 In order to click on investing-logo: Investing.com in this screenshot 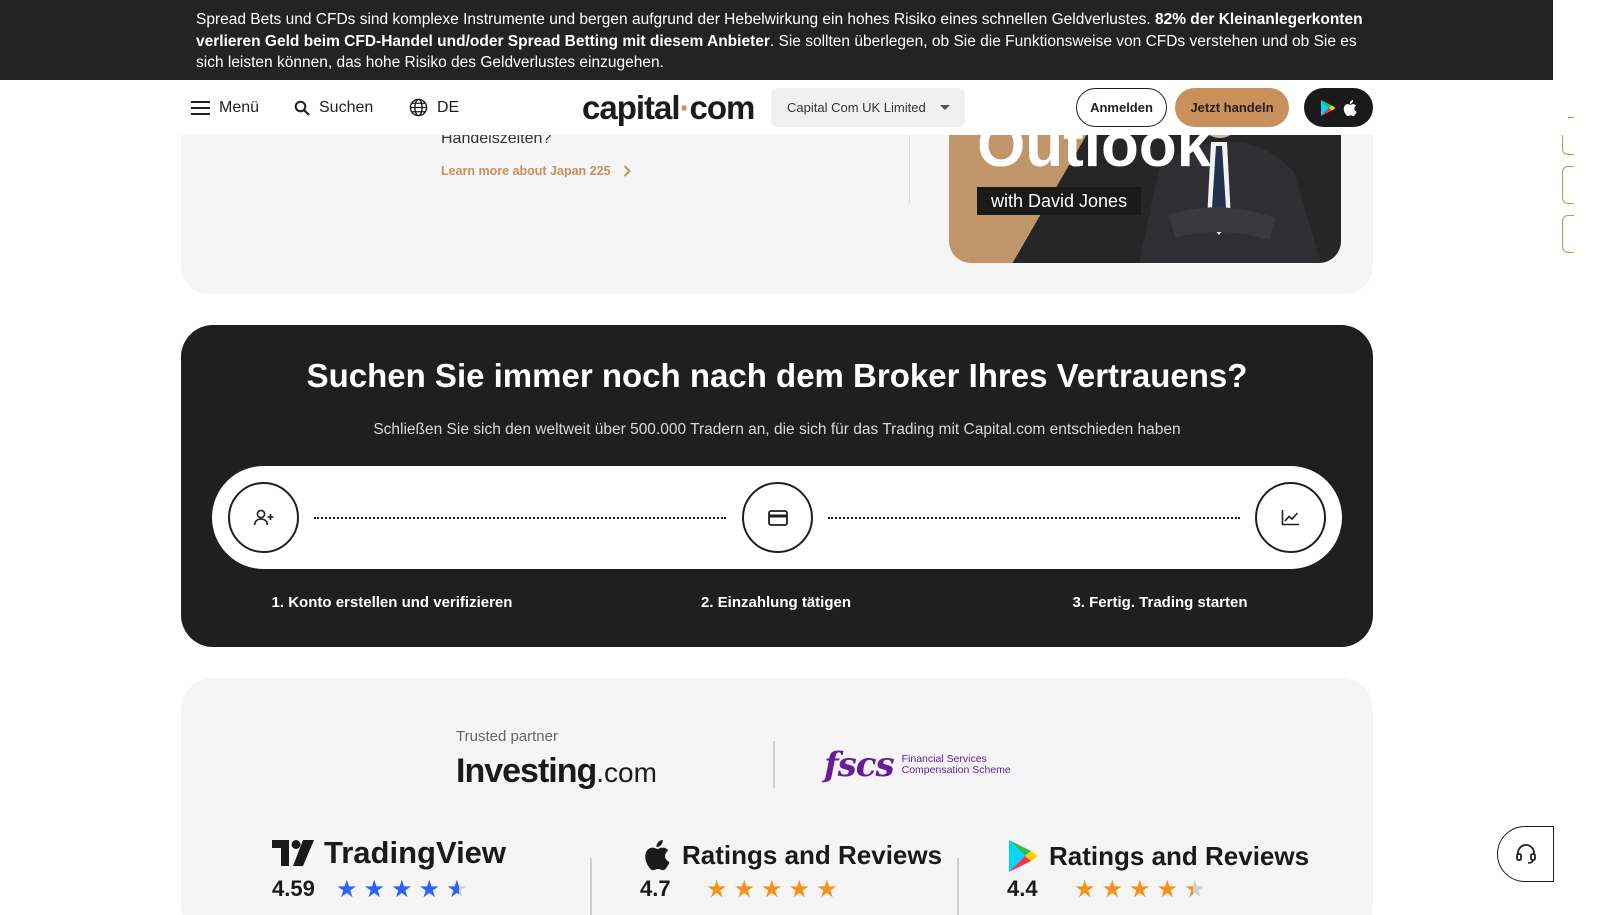, I will do `click(556, 771)`.